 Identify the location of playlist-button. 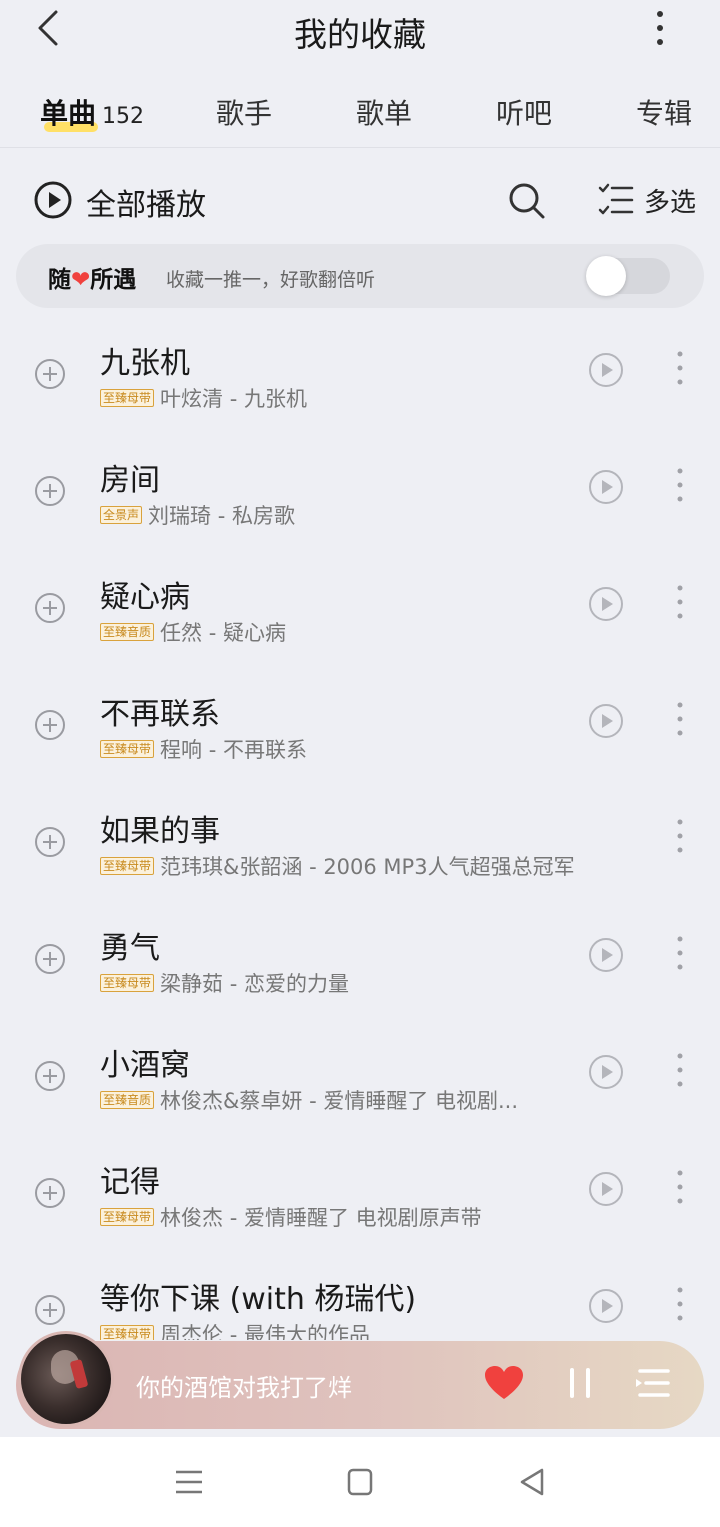
(654, 1383).